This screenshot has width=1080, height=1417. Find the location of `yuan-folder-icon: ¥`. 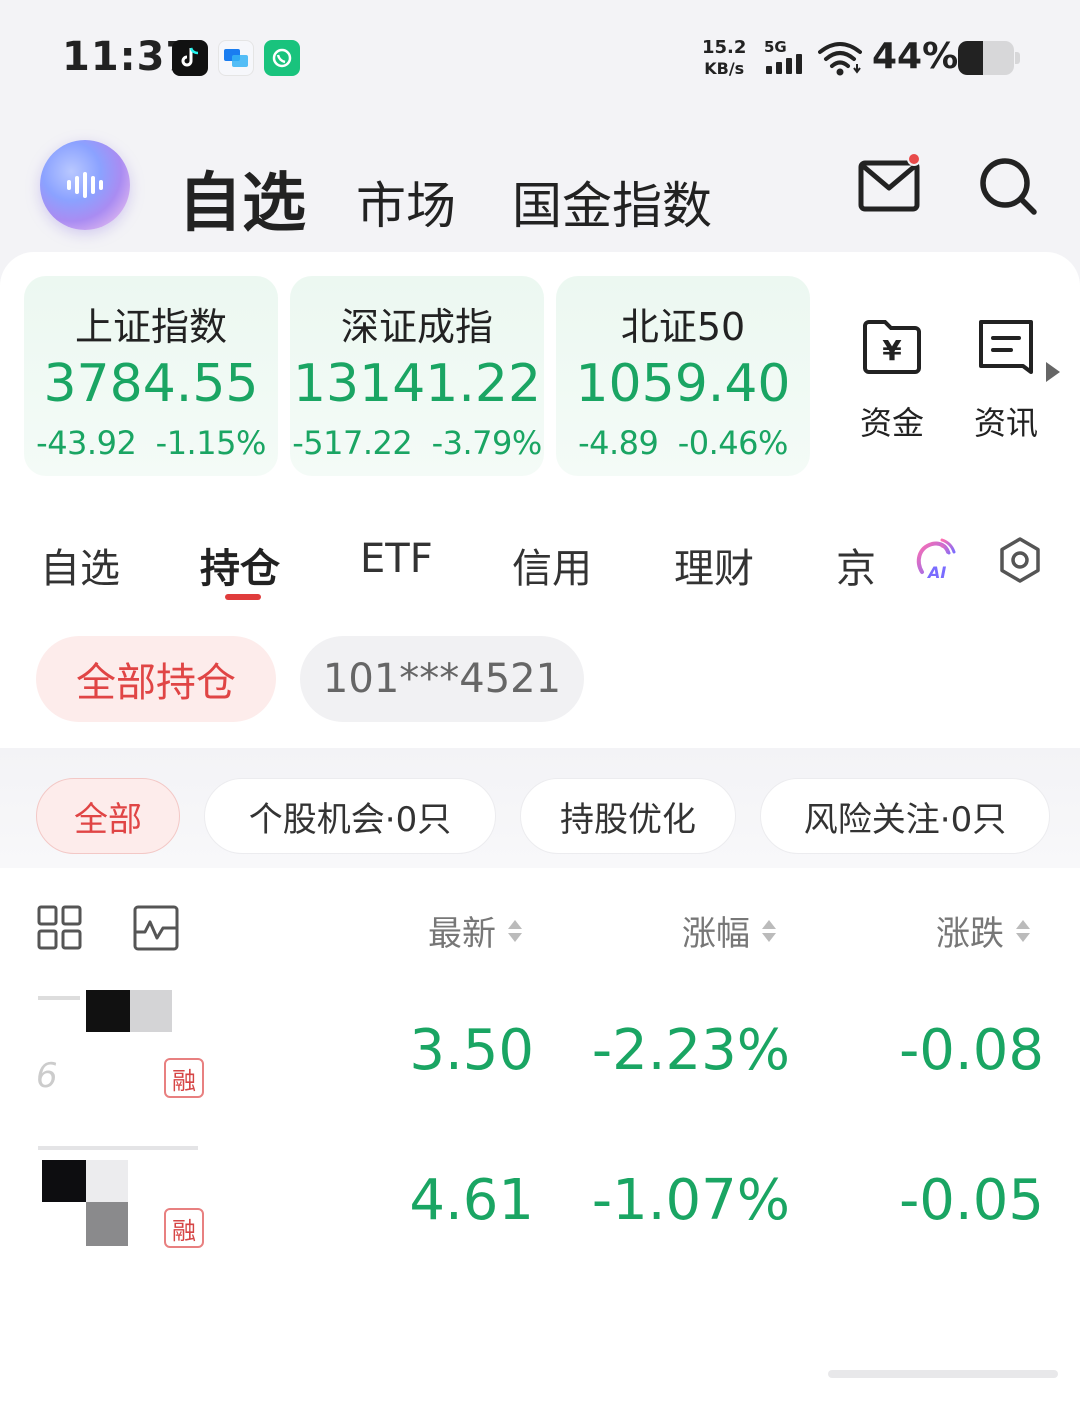

yuan-folder-icon: ¥ is located at coordinates (892, 347).